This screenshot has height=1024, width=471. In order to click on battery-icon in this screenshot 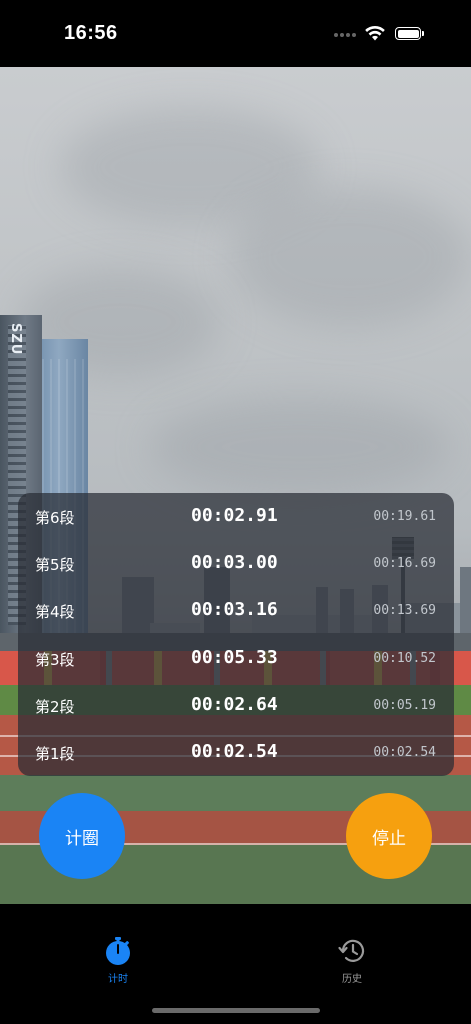, I will do `click(409, 33)`.